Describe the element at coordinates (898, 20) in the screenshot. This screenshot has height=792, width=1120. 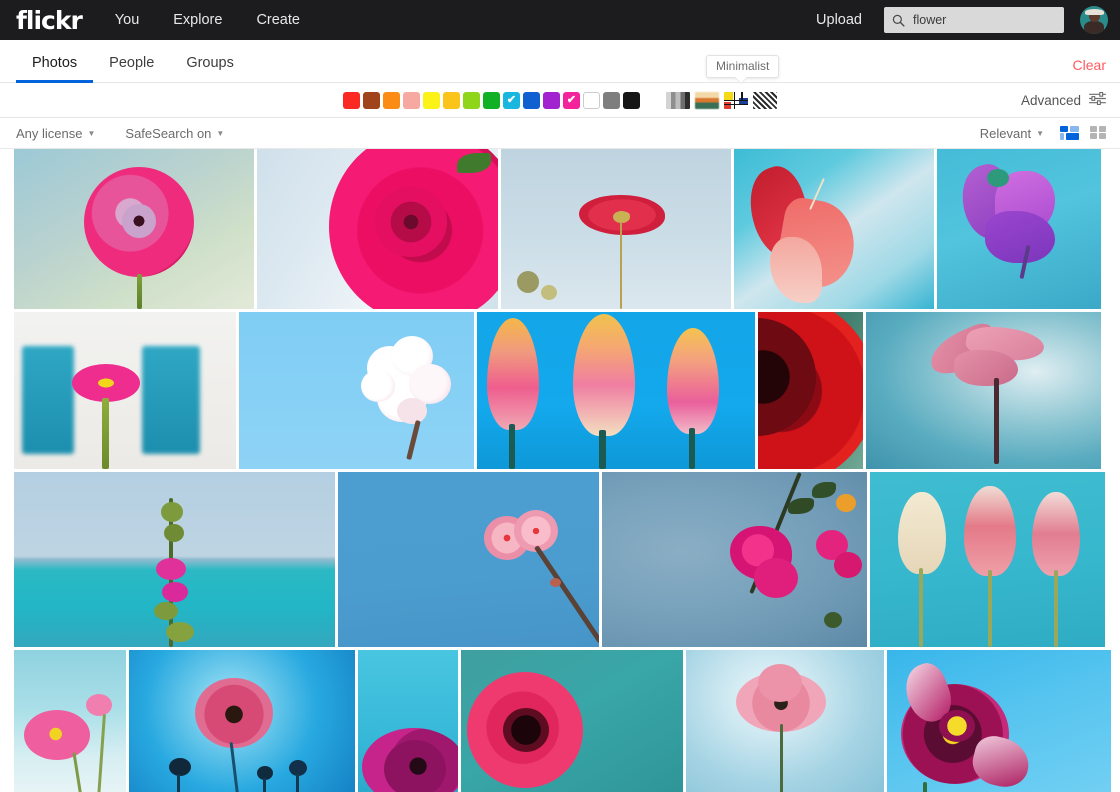
I see `search-icon` at that location.